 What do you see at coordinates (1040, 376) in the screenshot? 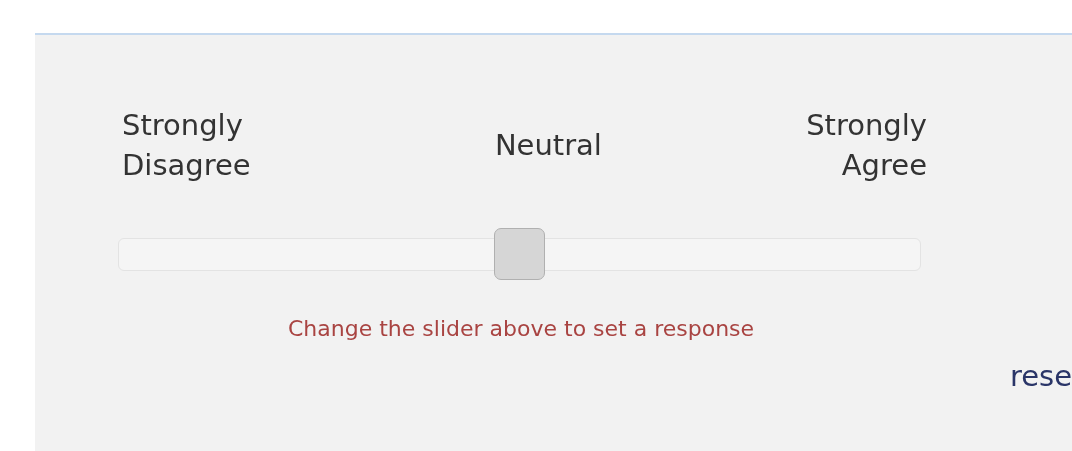
I see `reset-link: rese` at bounding box center [1040, 376].